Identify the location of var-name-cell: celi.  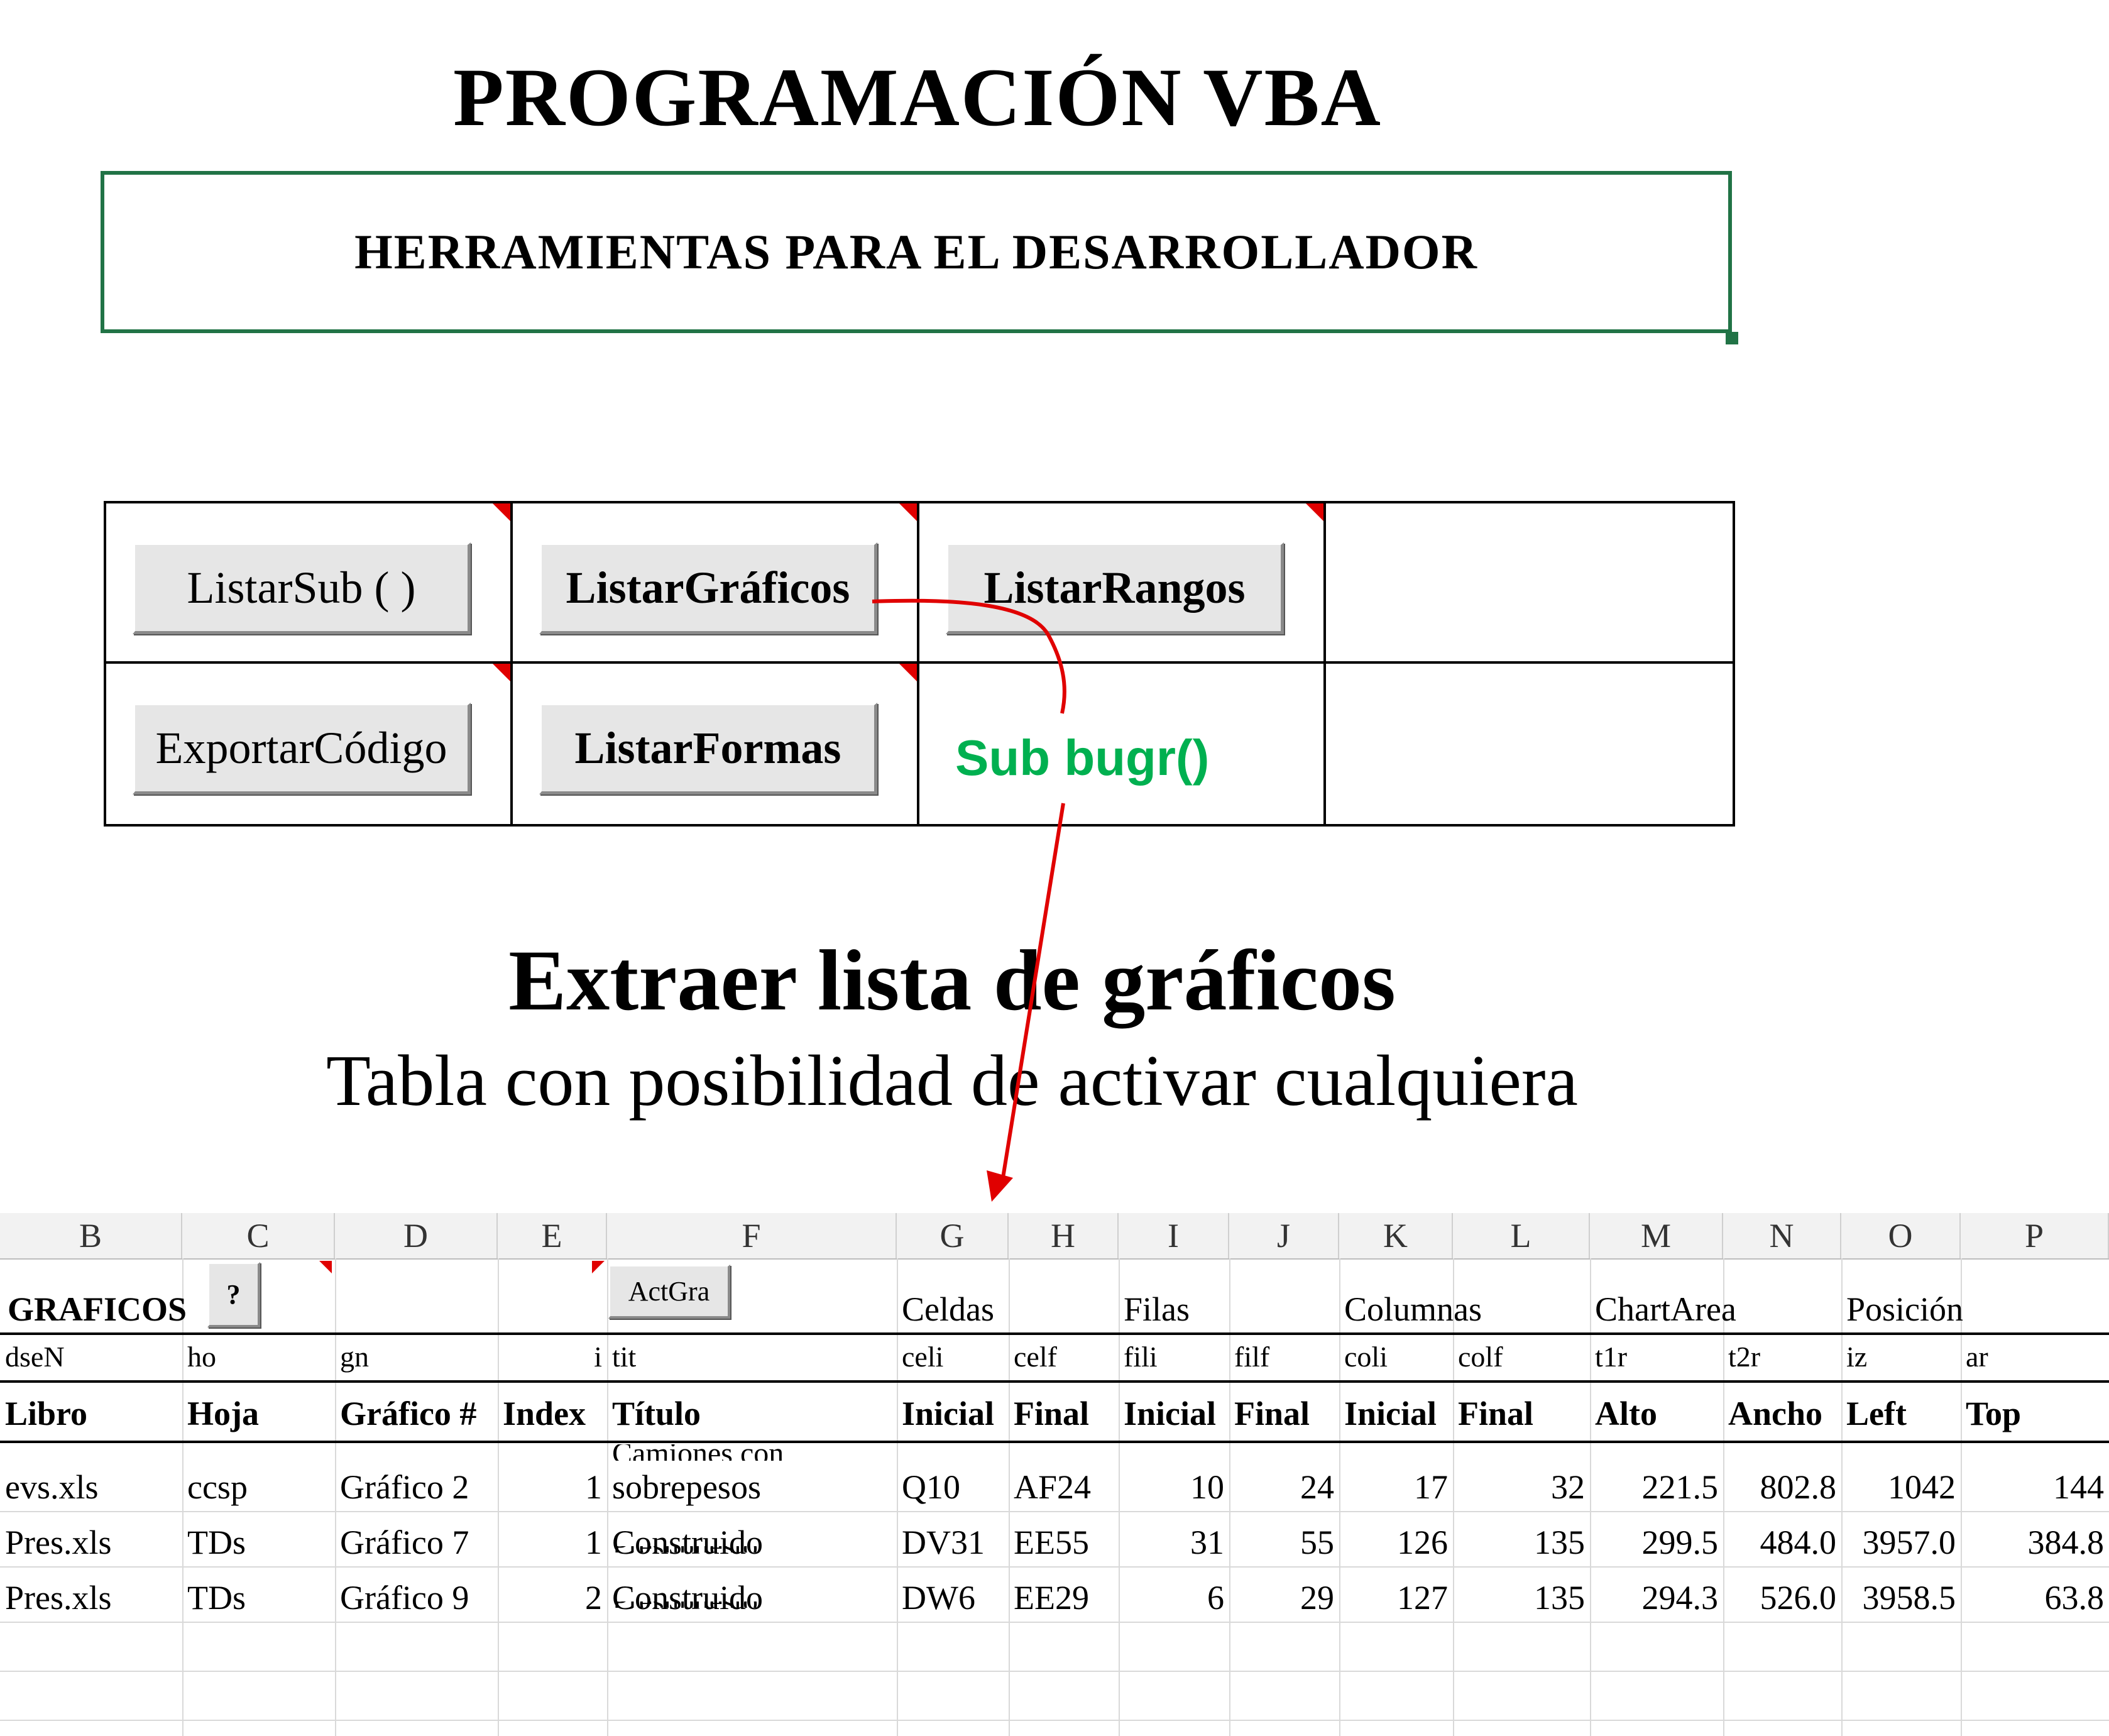
(922, 1357).